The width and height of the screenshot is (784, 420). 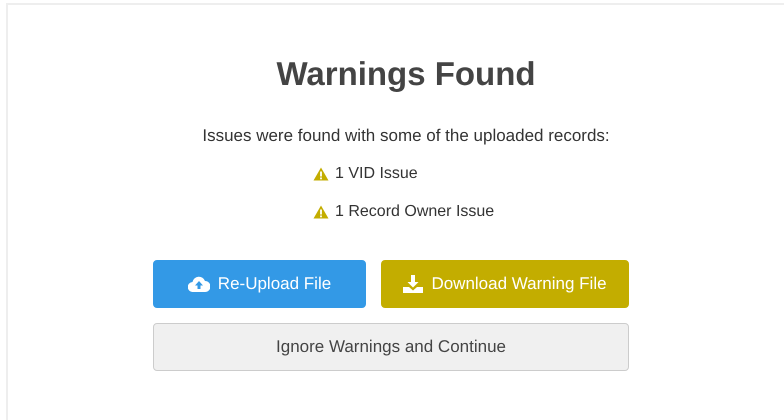 I want to click on issue-text: 1 Record Owner Issue, so click(x=414, y=212).